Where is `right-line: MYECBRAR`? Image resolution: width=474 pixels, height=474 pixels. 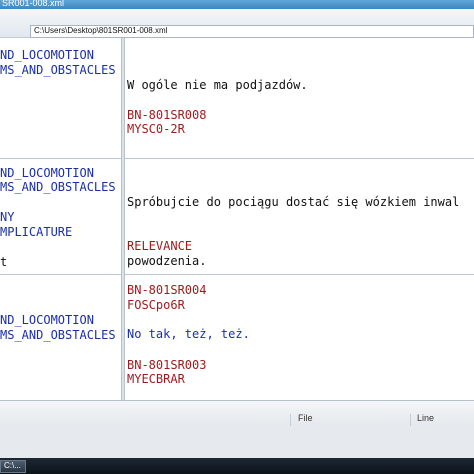 right-line: MYECBRAR is located at coordinates (156, 379).